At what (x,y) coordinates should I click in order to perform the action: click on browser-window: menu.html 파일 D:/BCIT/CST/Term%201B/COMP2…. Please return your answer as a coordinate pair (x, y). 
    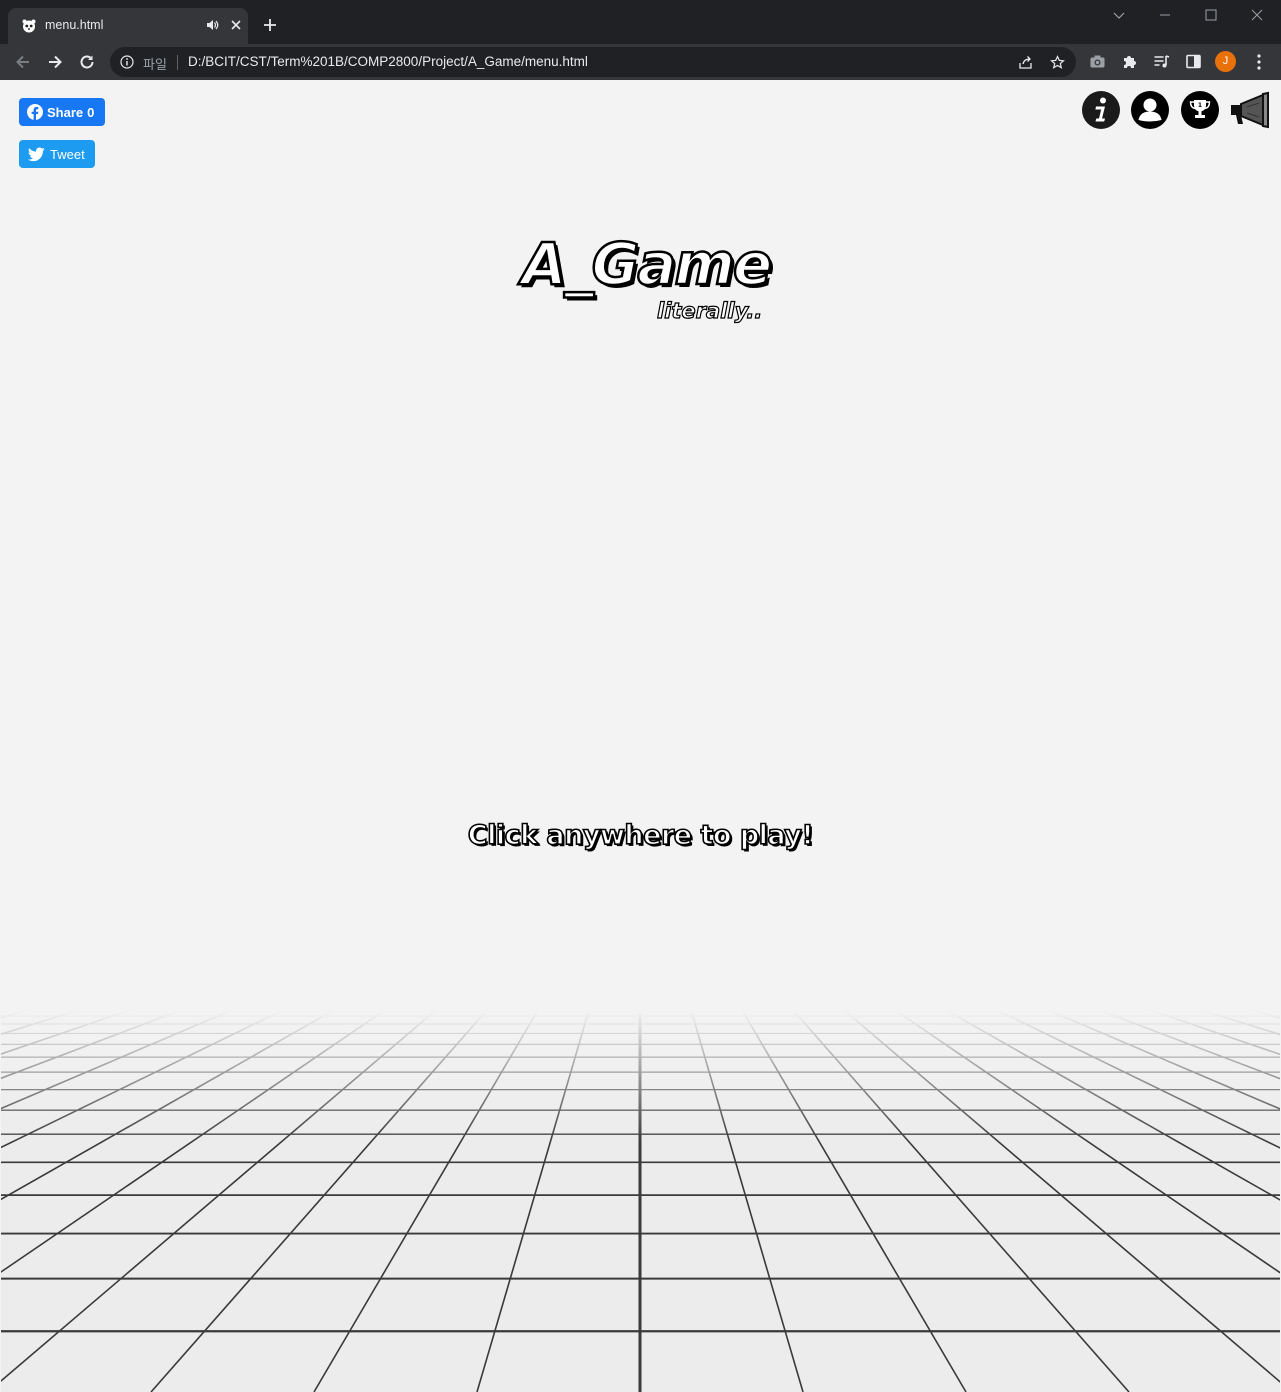
    Looking at the image, I should click on (640, 40).